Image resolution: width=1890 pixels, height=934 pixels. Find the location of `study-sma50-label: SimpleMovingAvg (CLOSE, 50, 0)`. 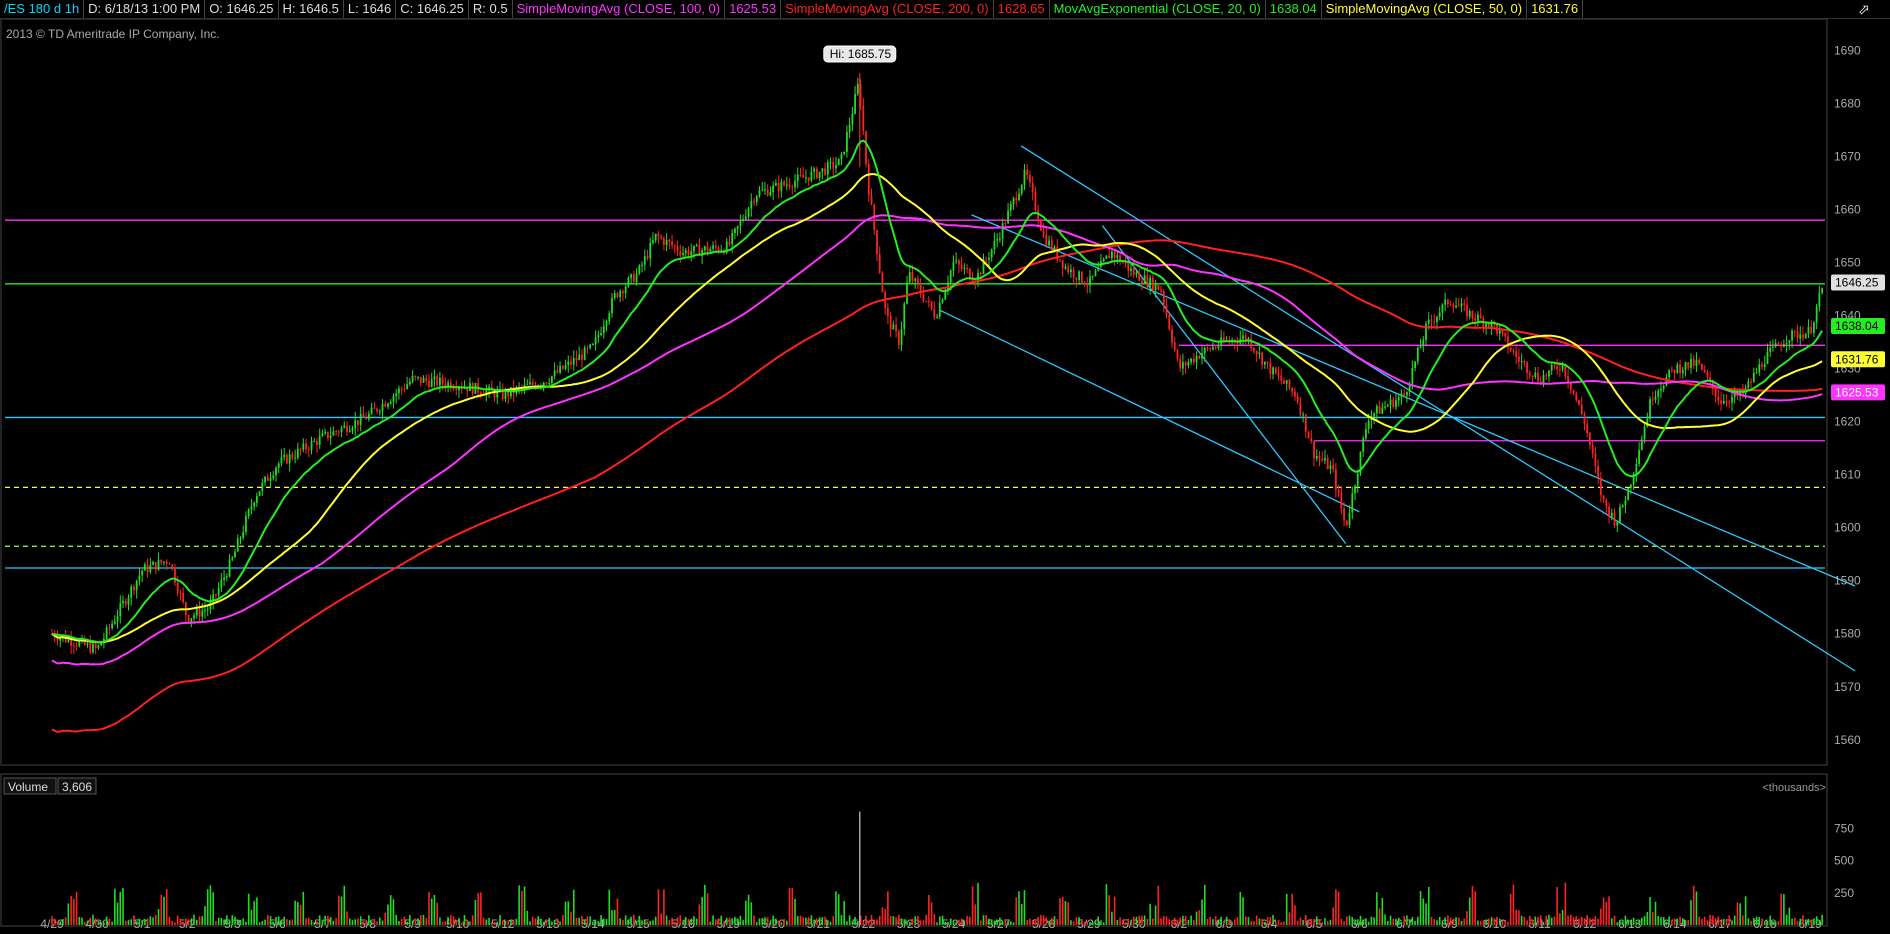

study-sma50-label: SimpleMovingAvg (CLOSE, 50, 0) is located at coordinates (1425, 9).